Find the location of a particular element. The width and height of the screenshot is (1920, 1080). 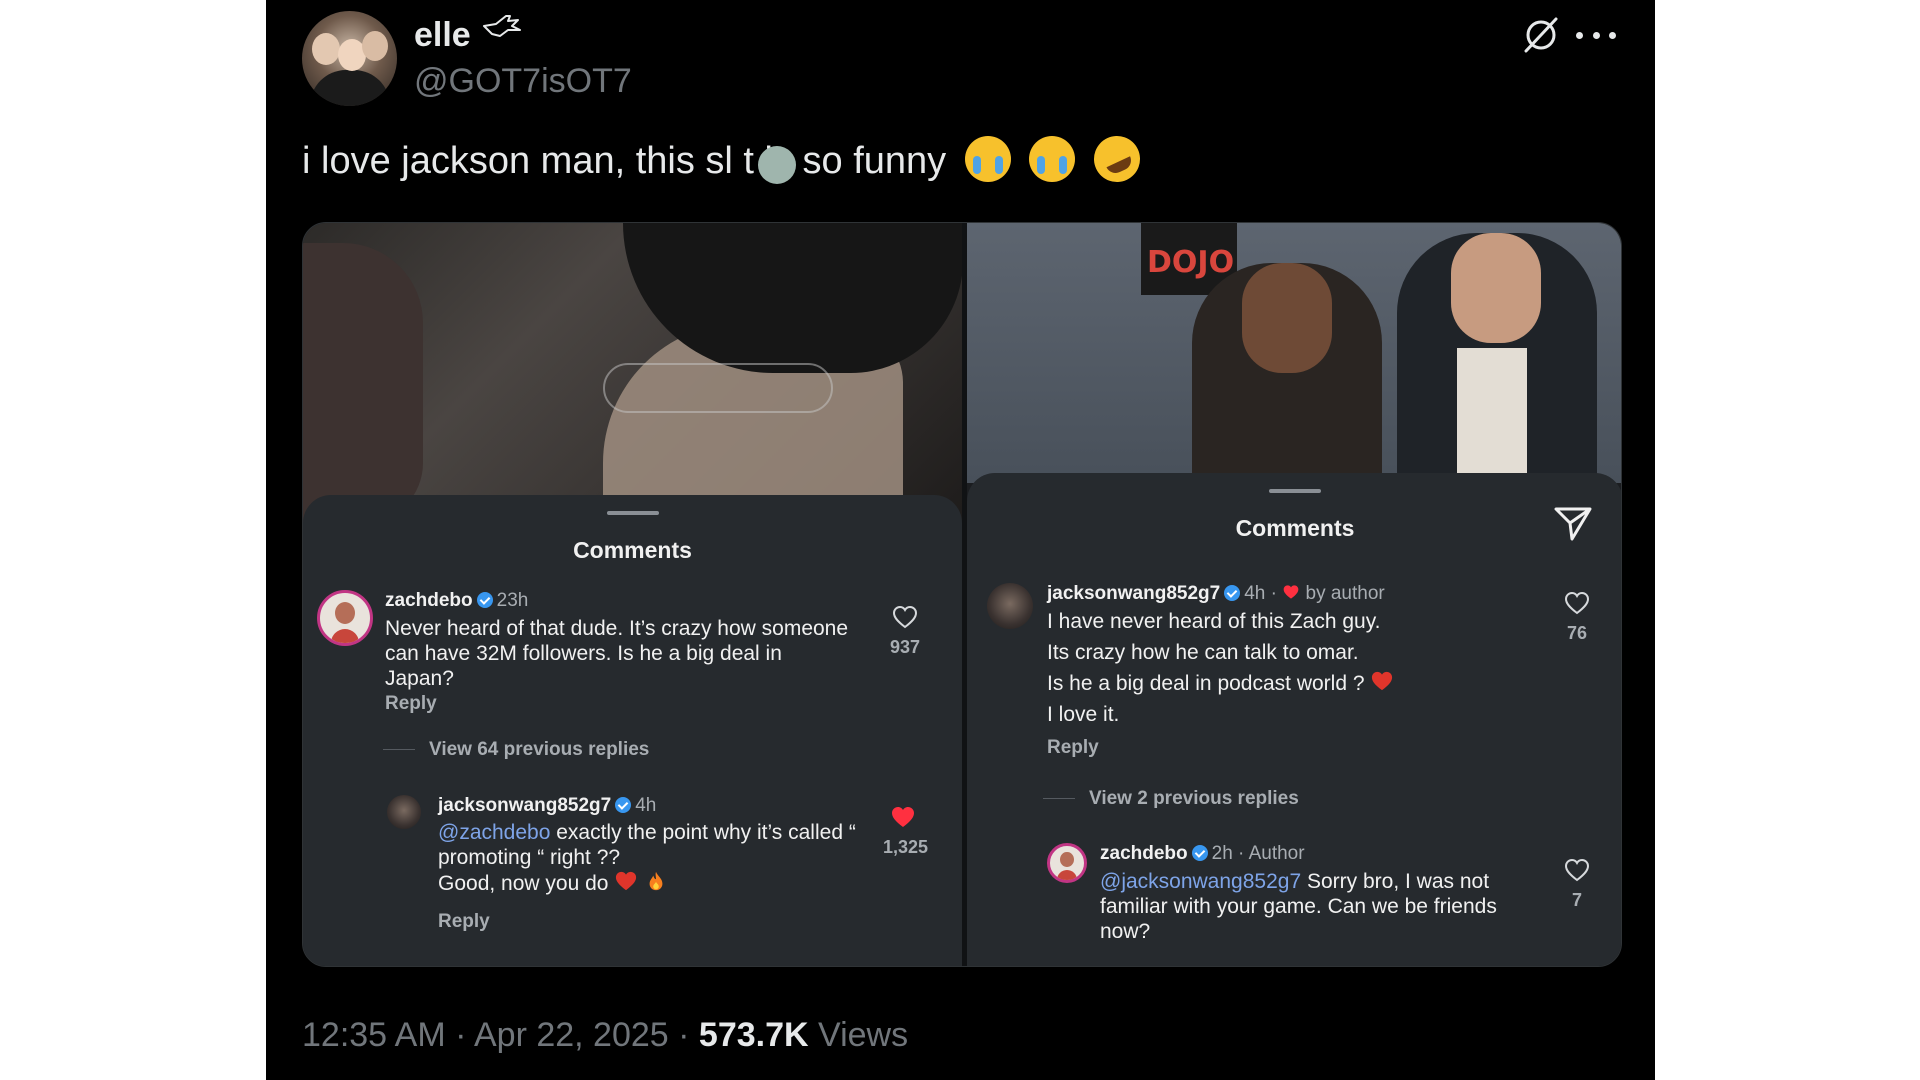

sign-text: DOJO is located at coordinates (1191, 262).